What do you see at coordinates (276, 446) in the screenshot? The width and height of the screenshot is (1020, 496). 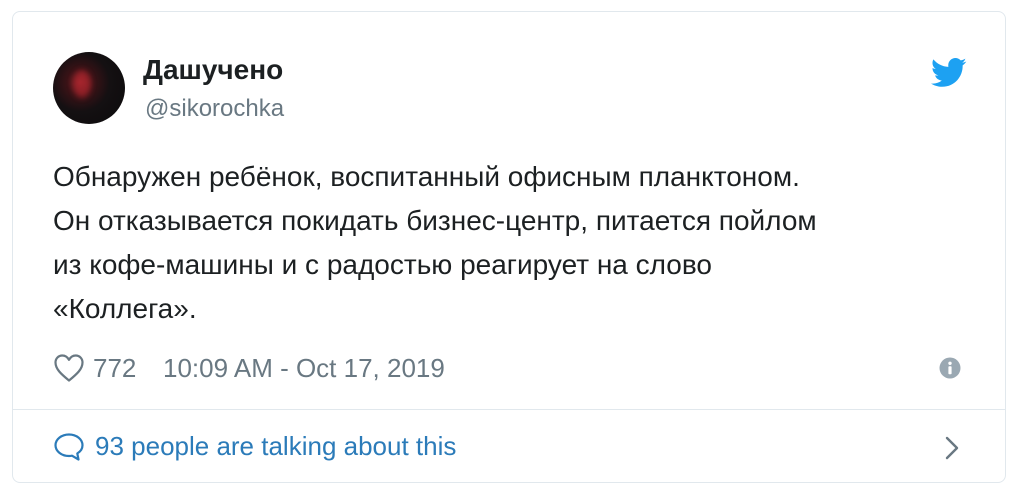 I see `conversation-label: 93 people are talking about this` at bounding box center [276, 446].